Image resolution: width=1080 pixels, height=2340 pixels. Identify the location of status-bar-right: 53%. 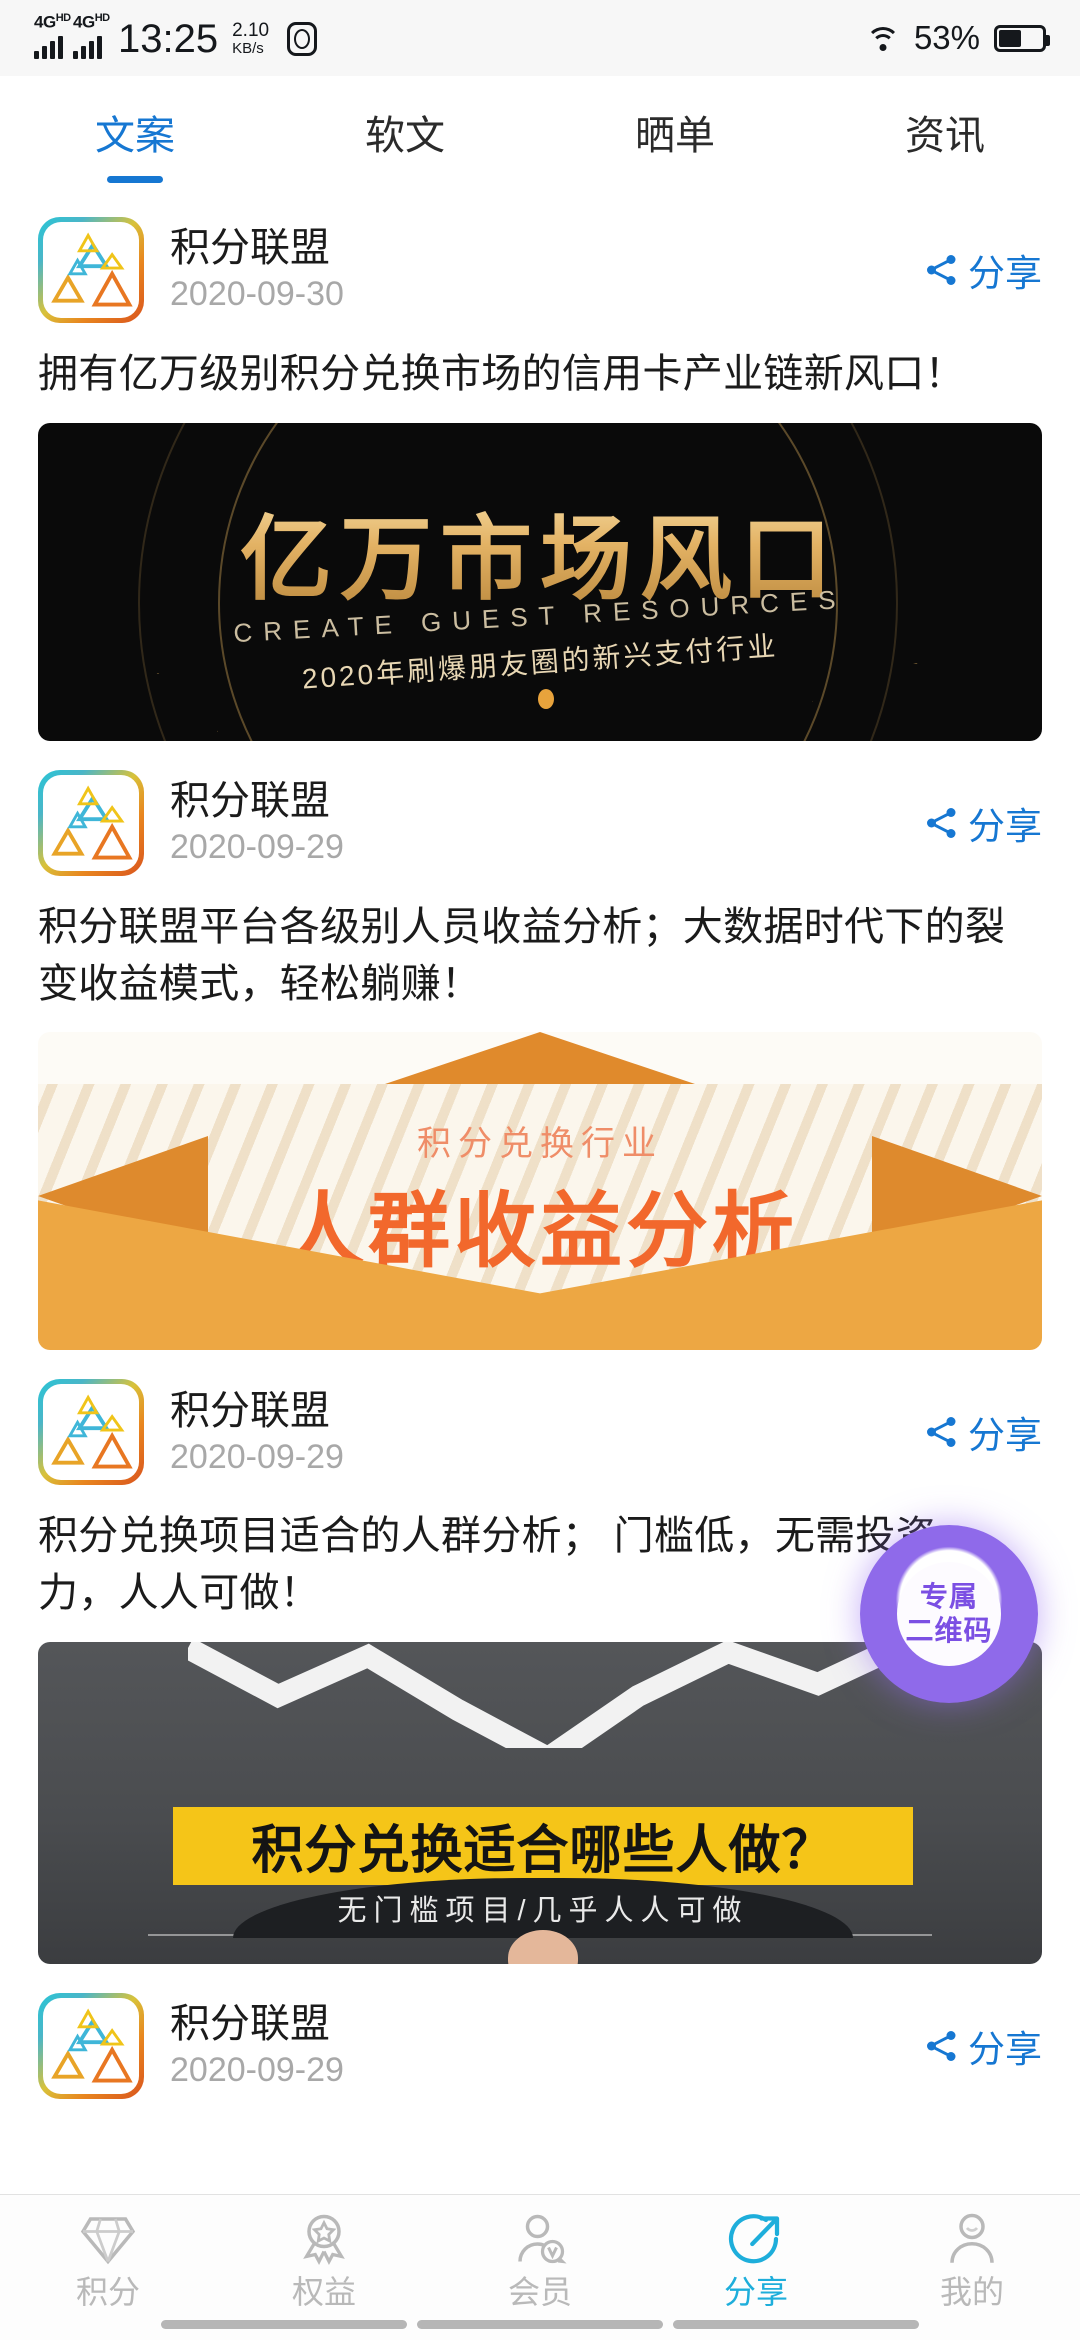
(957, 38).